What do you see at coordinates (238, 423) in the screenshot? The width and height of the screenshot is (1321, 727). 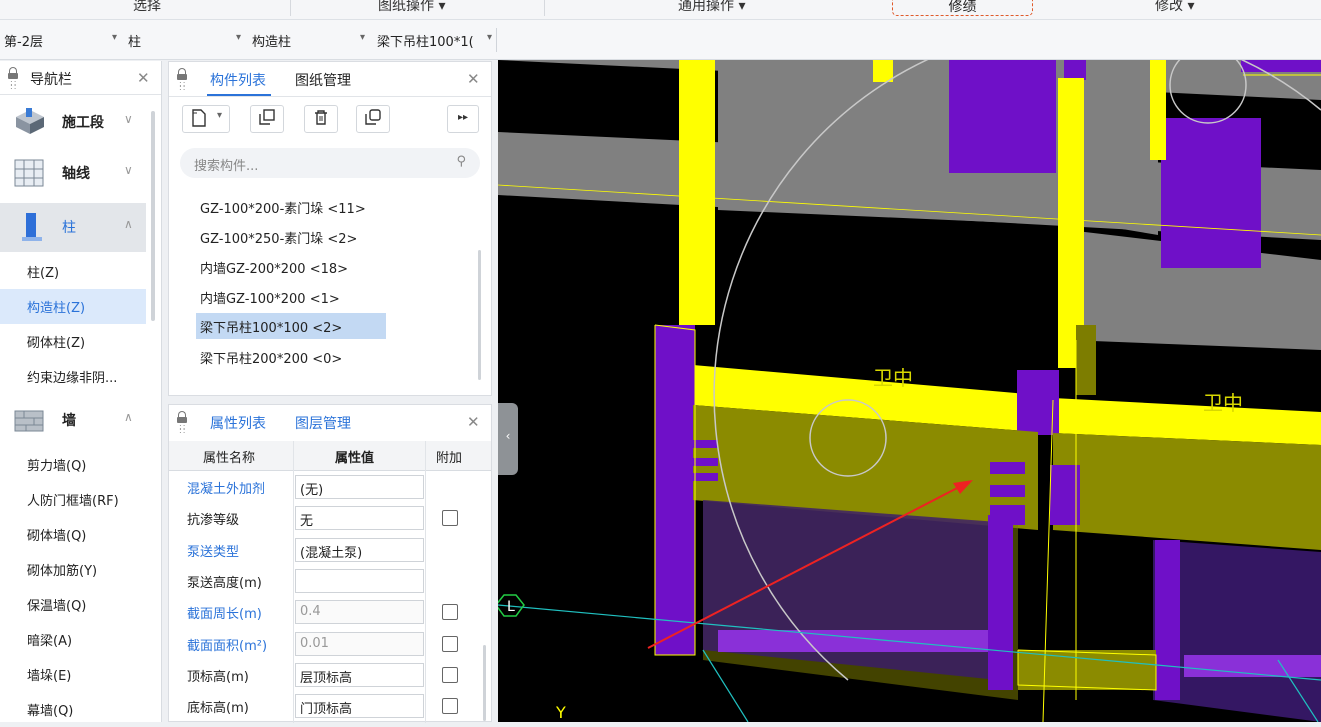 I see `tab-property-list: 属性列表` at bounding box center [238, 423].